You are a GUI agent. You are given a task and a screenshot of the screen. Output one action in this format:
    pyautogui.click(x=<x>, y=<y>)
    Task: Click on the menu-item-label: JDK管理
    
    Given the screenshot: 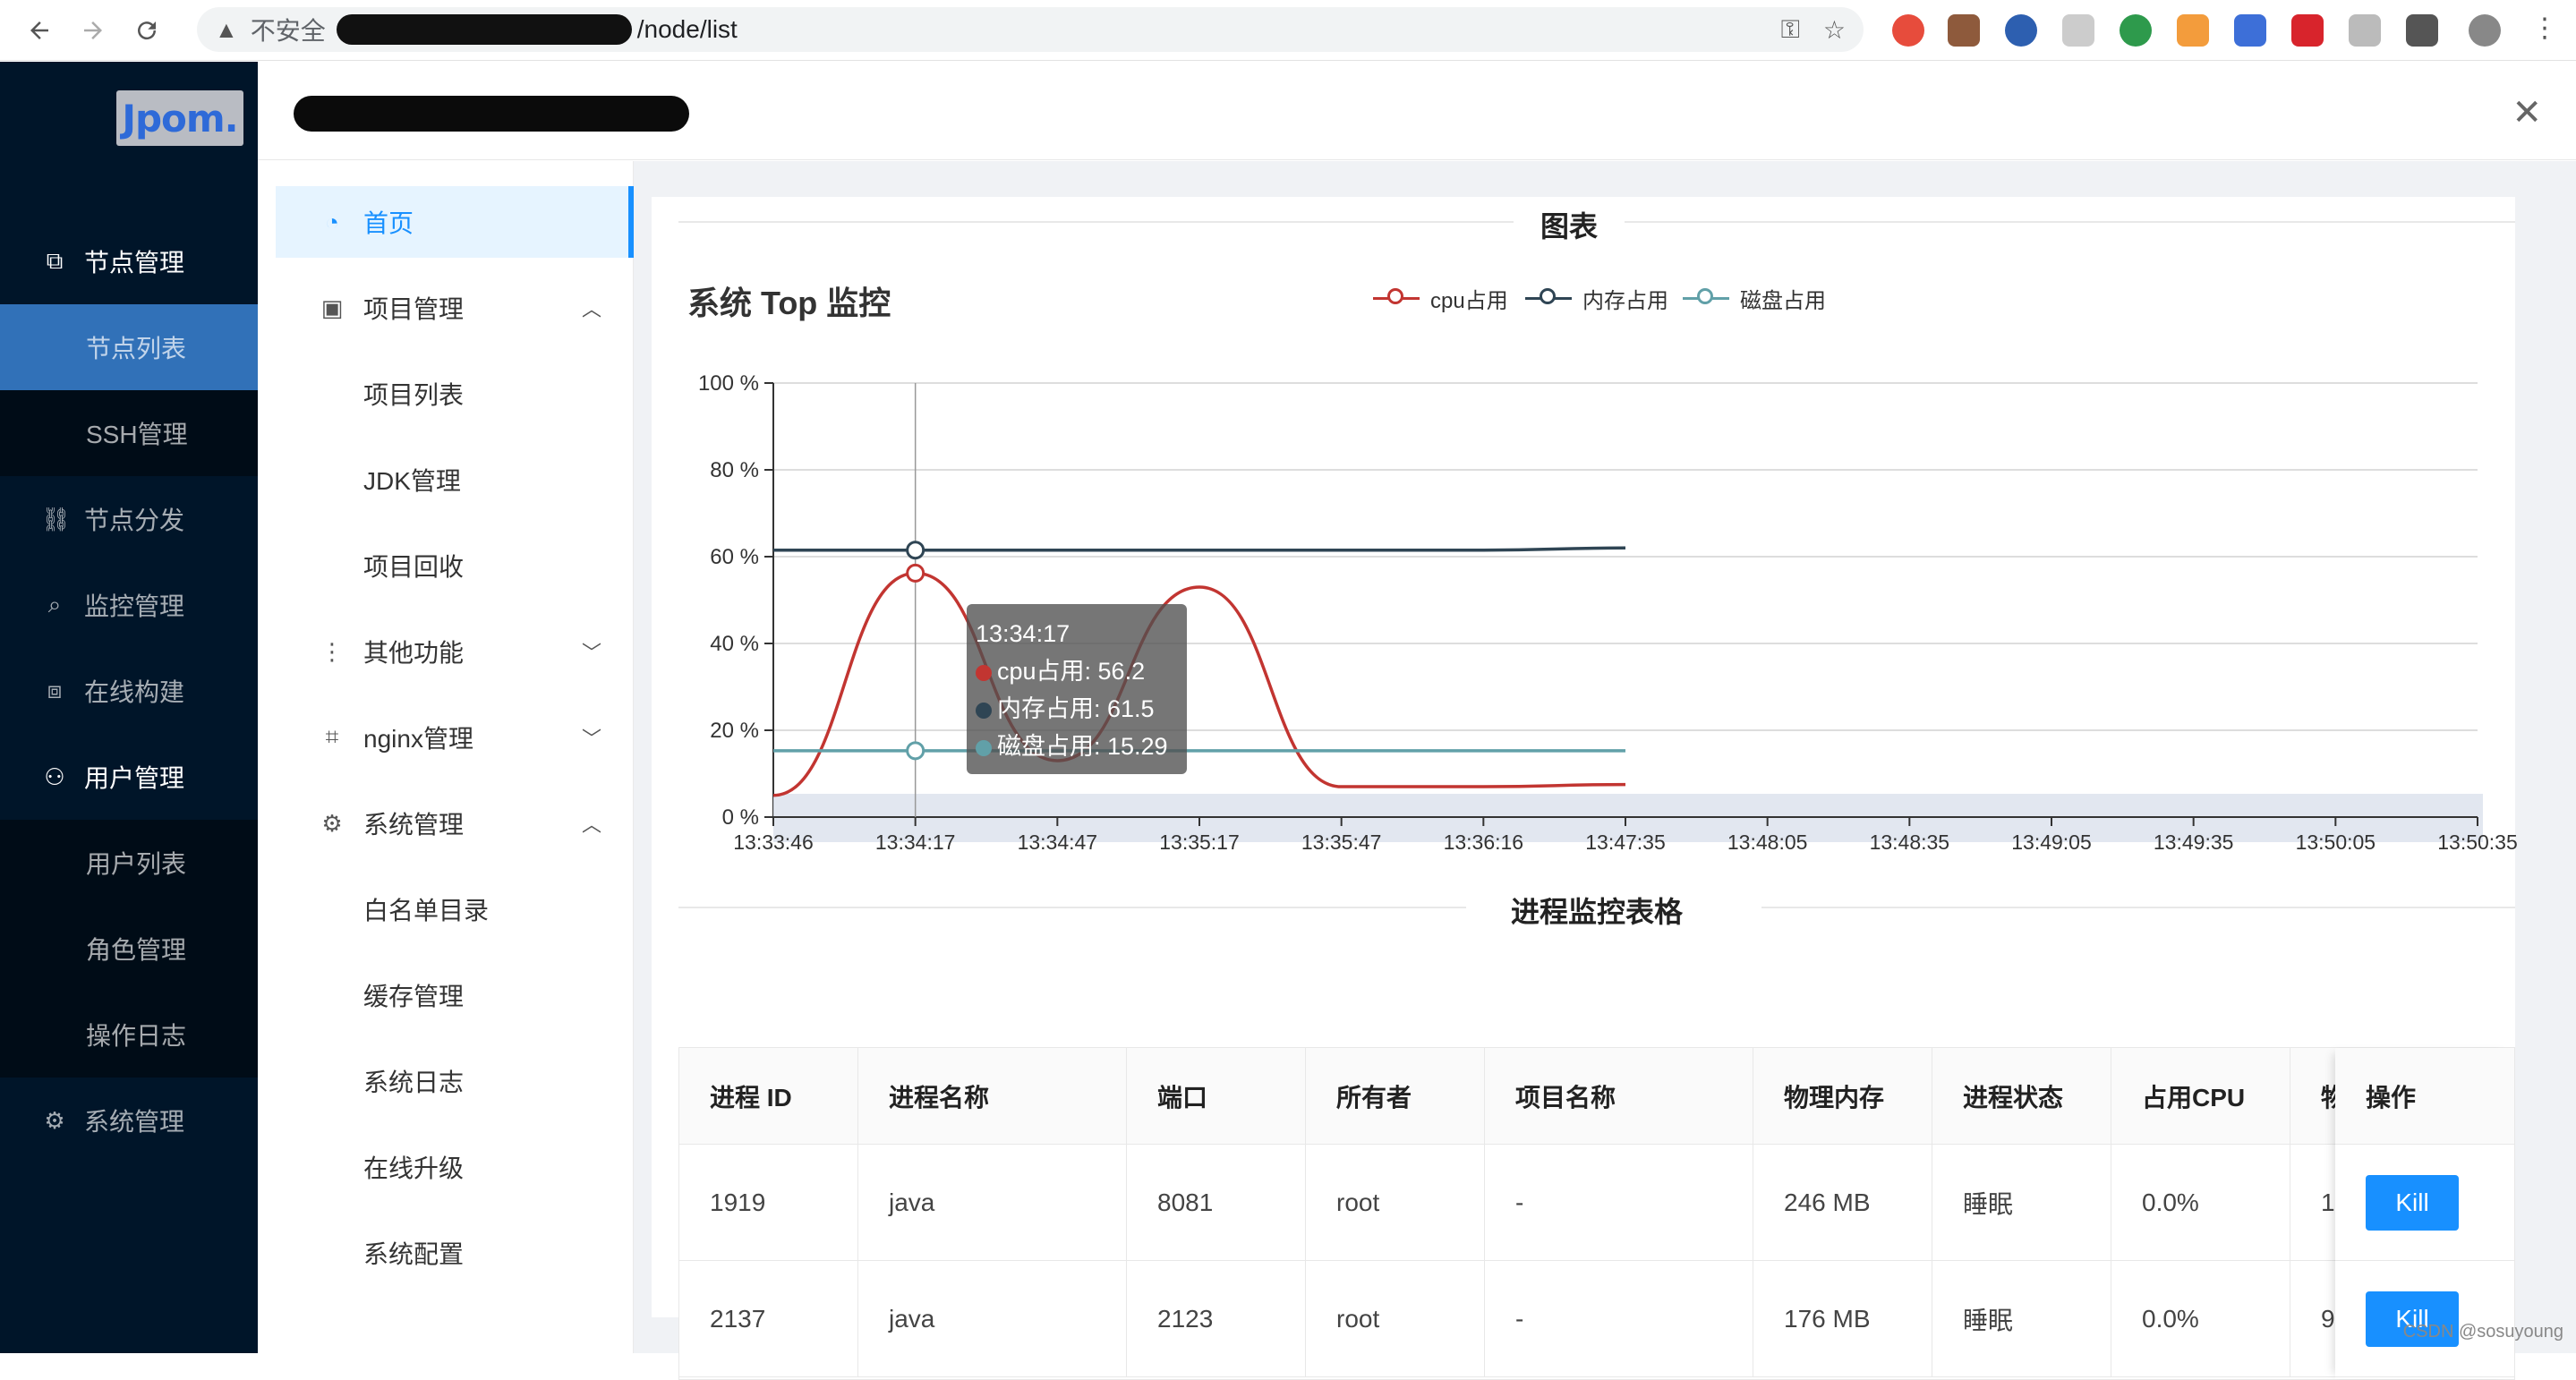 What is the action you would take?
    pyautogui.click(x=412, y=480)
    